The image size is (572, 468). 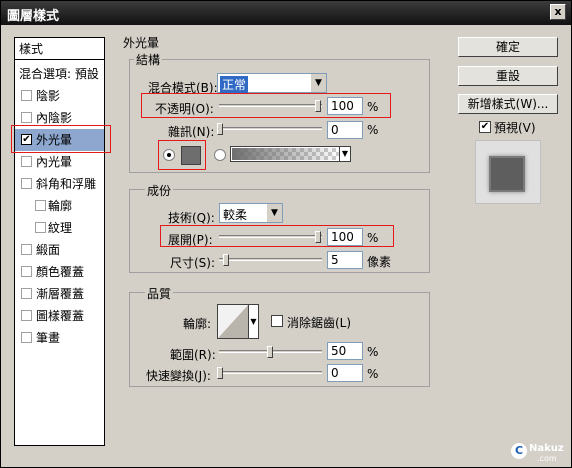 I want to click on range-label: 範圍(R):, so click(x=193, y=355).